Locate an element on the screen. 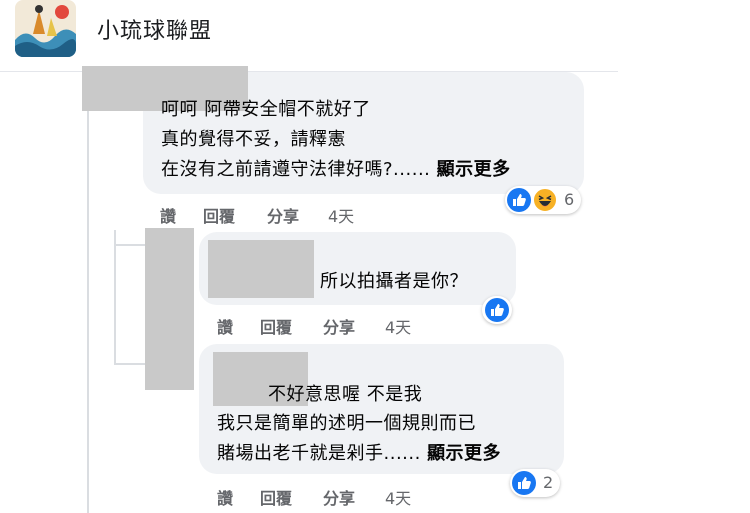 The width and height of the screenshot is (750, 513). comment-line: 呵呵 阿帶安全帽不就好了 is located at coordinates (266, 109).